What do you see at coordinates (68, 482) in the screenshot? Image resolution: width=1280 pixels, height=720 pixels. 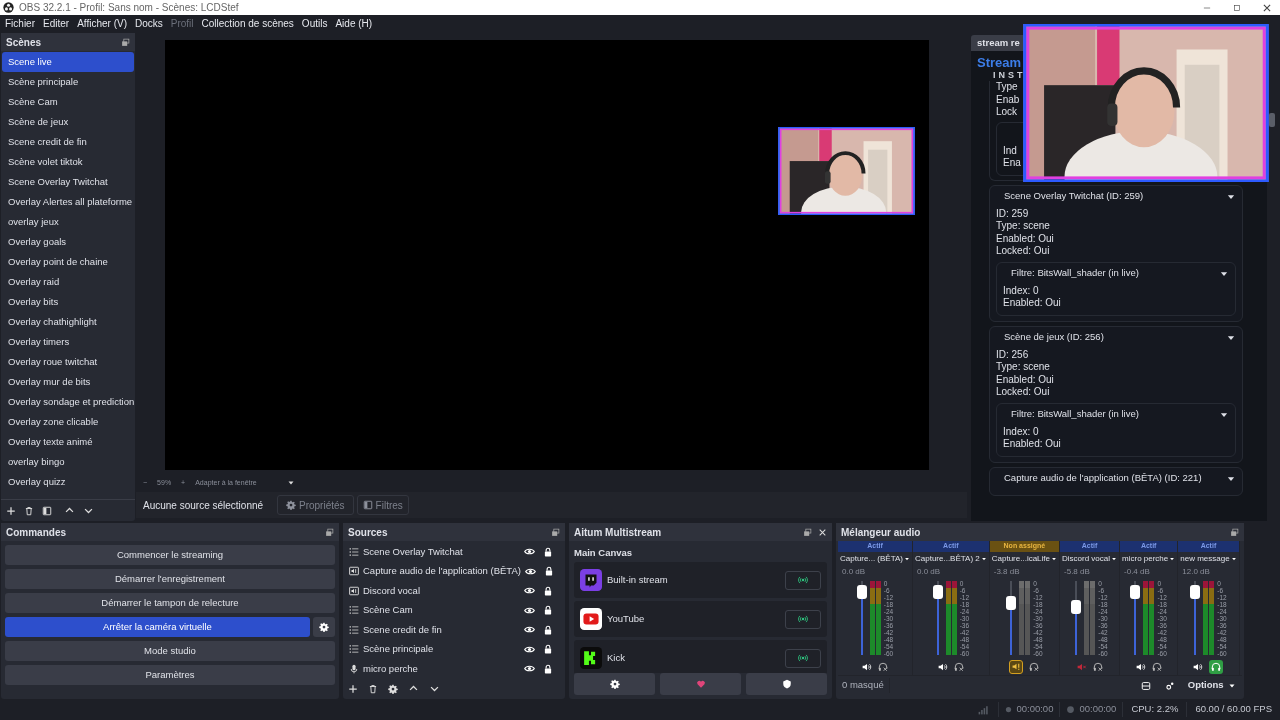 I see `scene-item: Overlay quizz` at bounding box center [68, 482].